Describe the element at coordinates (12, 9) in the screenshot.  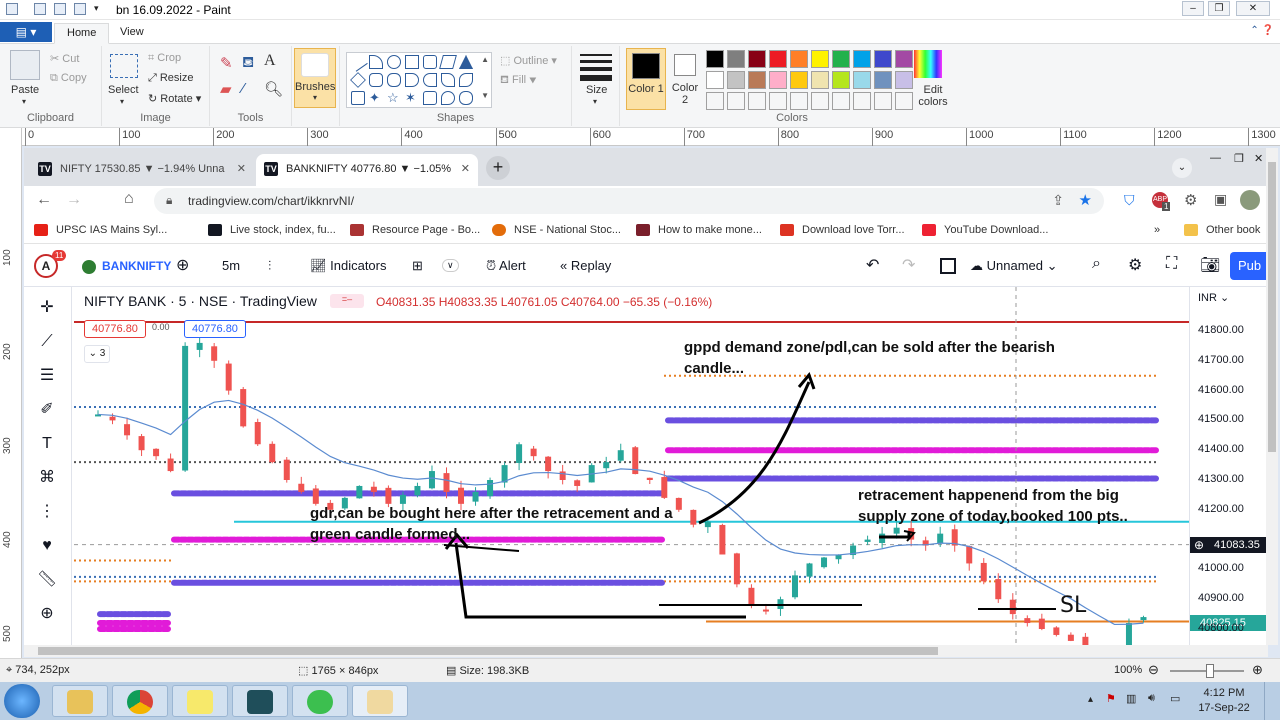
I see `paint-app-icon` at that location.